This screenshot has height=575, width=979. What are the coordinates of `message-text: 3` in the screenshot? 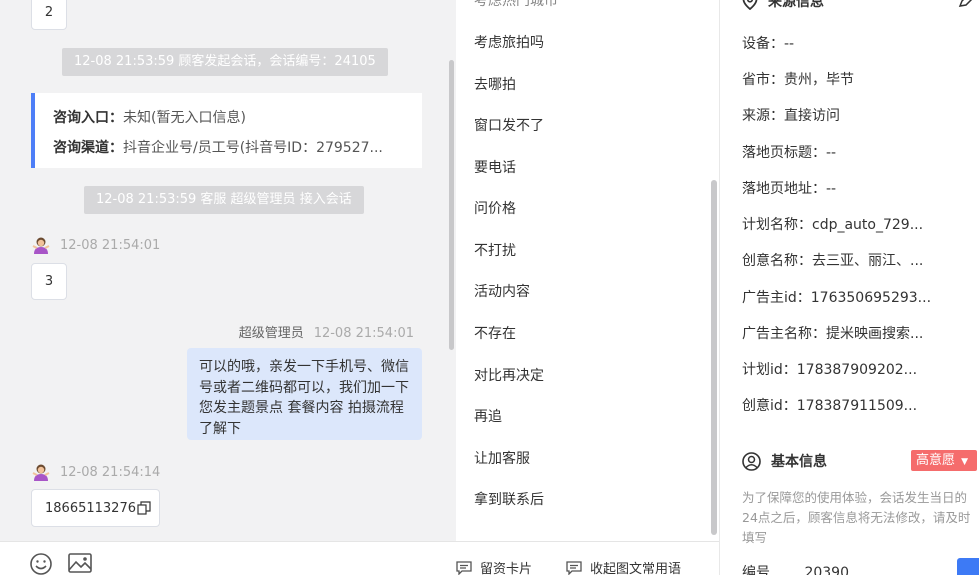 It's located at (49, 281).